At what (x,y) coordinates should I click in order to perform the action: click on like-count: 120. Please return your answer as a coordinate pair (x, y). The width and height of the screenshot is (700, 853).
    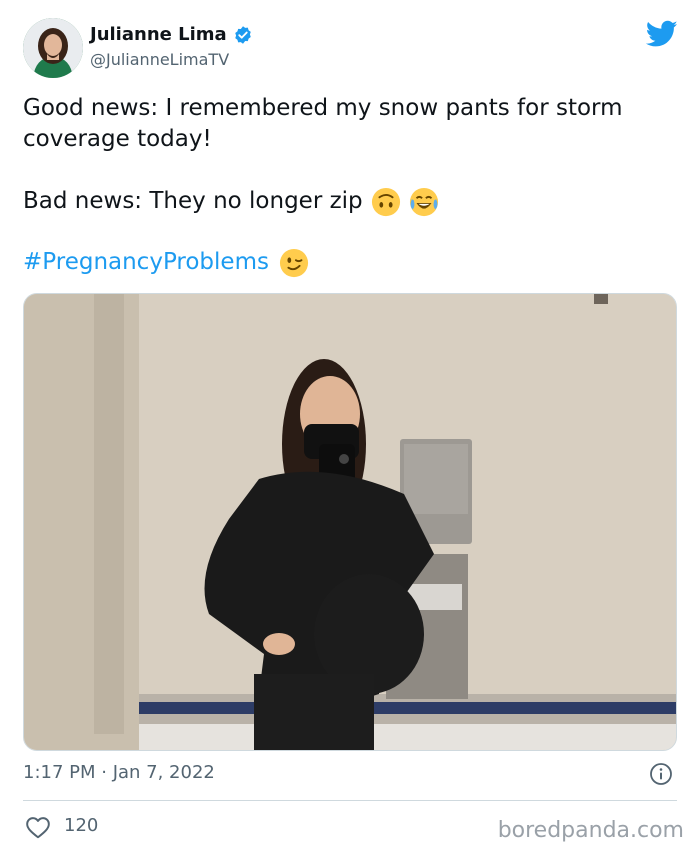
    Looking at the image, I should click on (81, 825).